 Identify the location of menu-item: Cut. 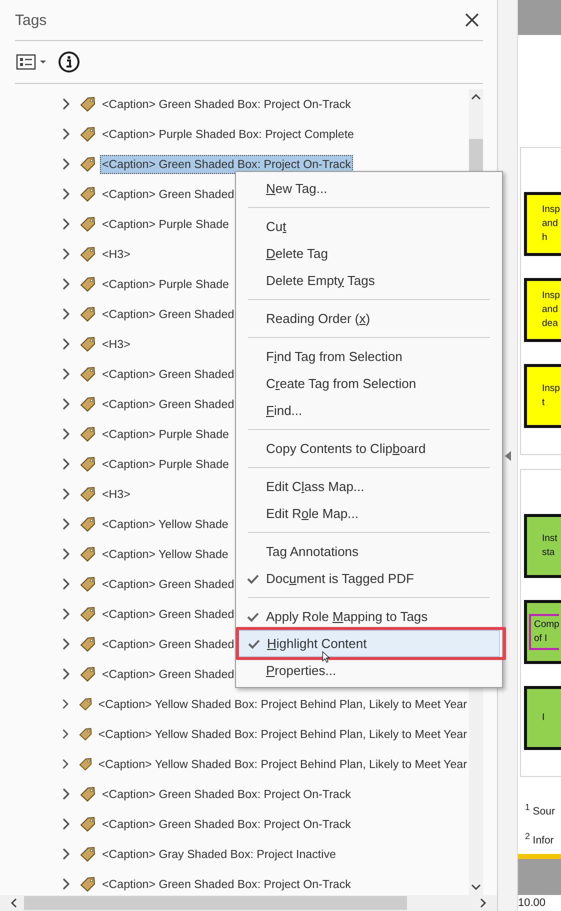
(369, 226).